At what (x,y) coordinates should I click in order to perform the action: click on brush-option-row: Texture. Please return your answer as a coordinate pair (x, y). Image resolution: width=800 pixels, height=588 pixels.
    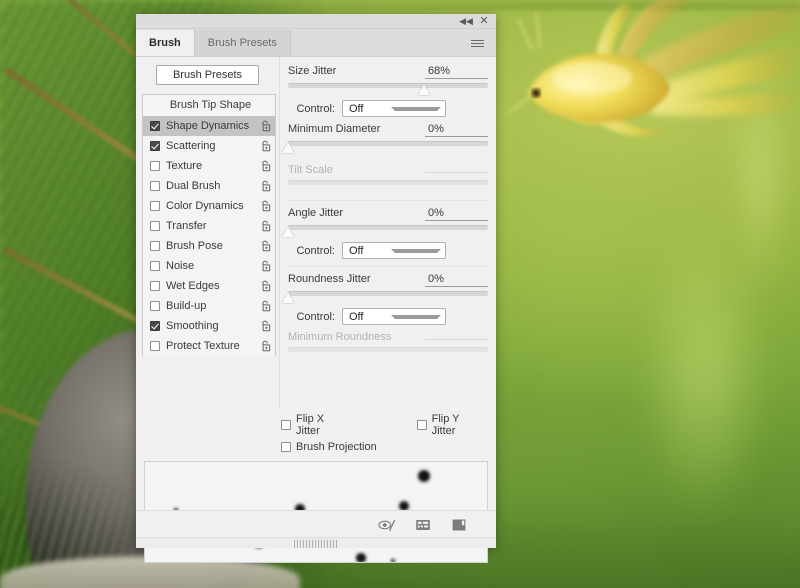
    Looking at the image, I should click on (209, 166).